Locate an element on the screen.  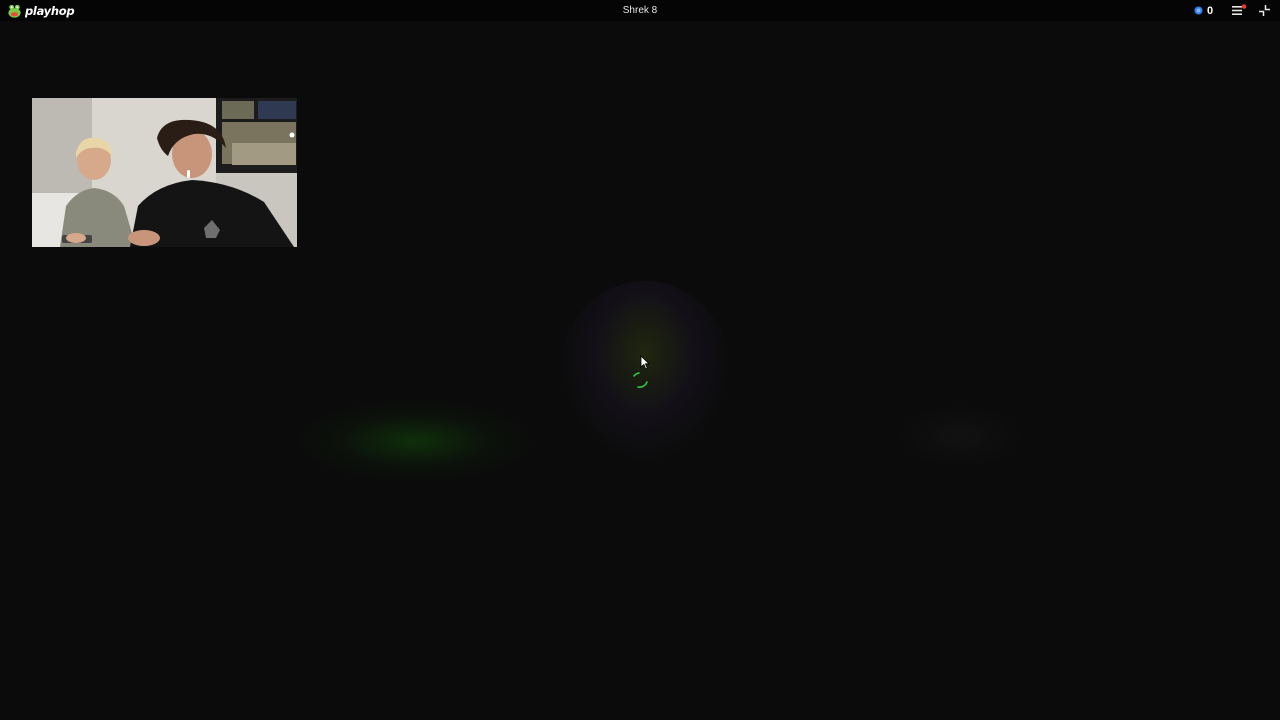
brand-name: playhop is located at coordinates (50, 10).